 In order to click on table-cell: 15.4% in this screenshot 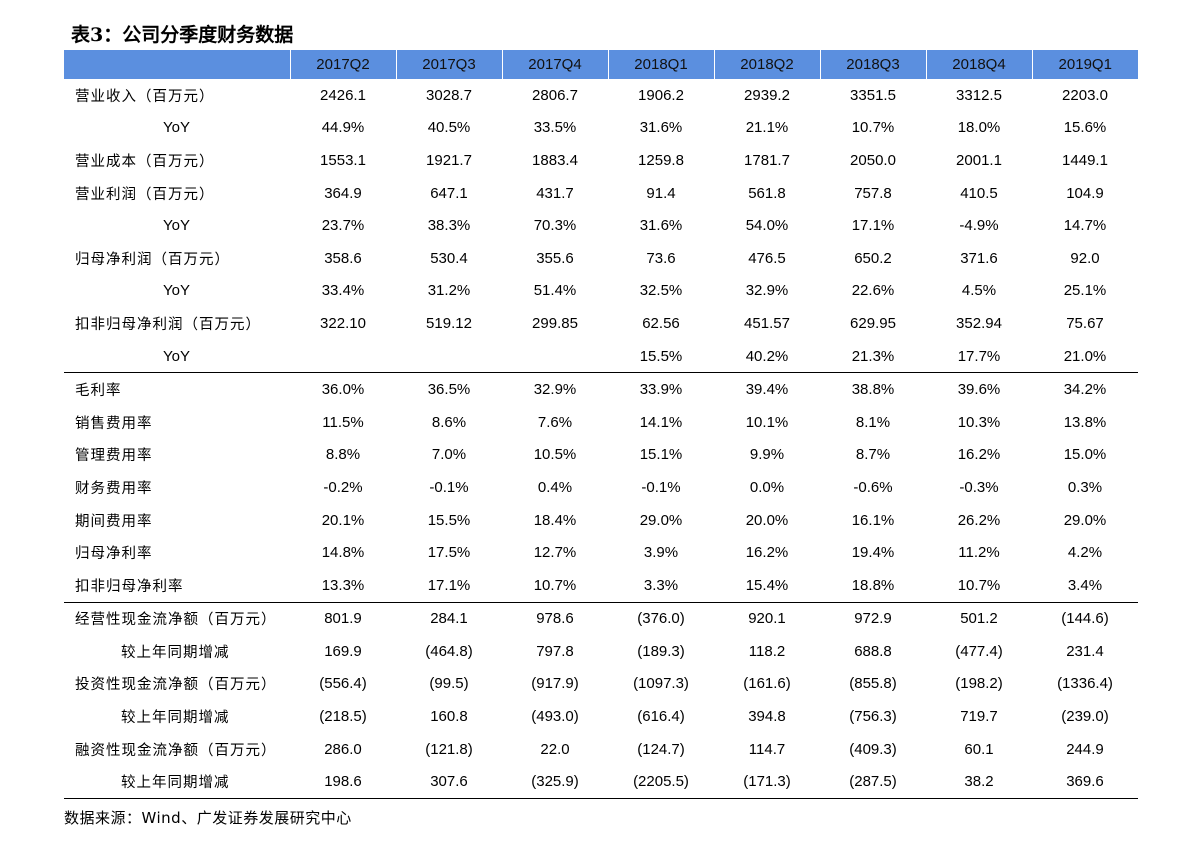, I will do `click(767, 585)`.